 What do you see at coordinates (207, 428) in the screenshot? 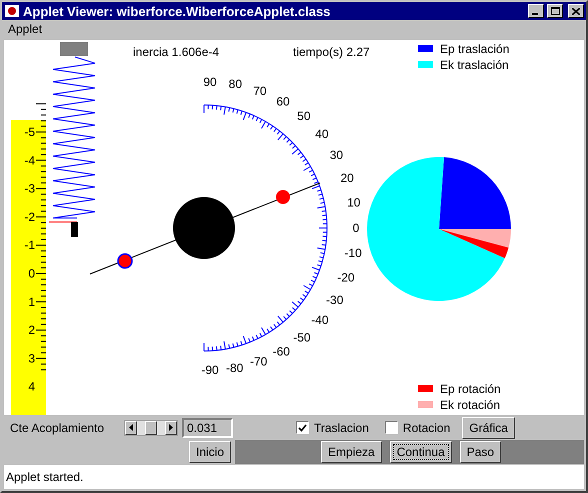
I see `coupling-field: 0.031` at bounding box center [207, 428].